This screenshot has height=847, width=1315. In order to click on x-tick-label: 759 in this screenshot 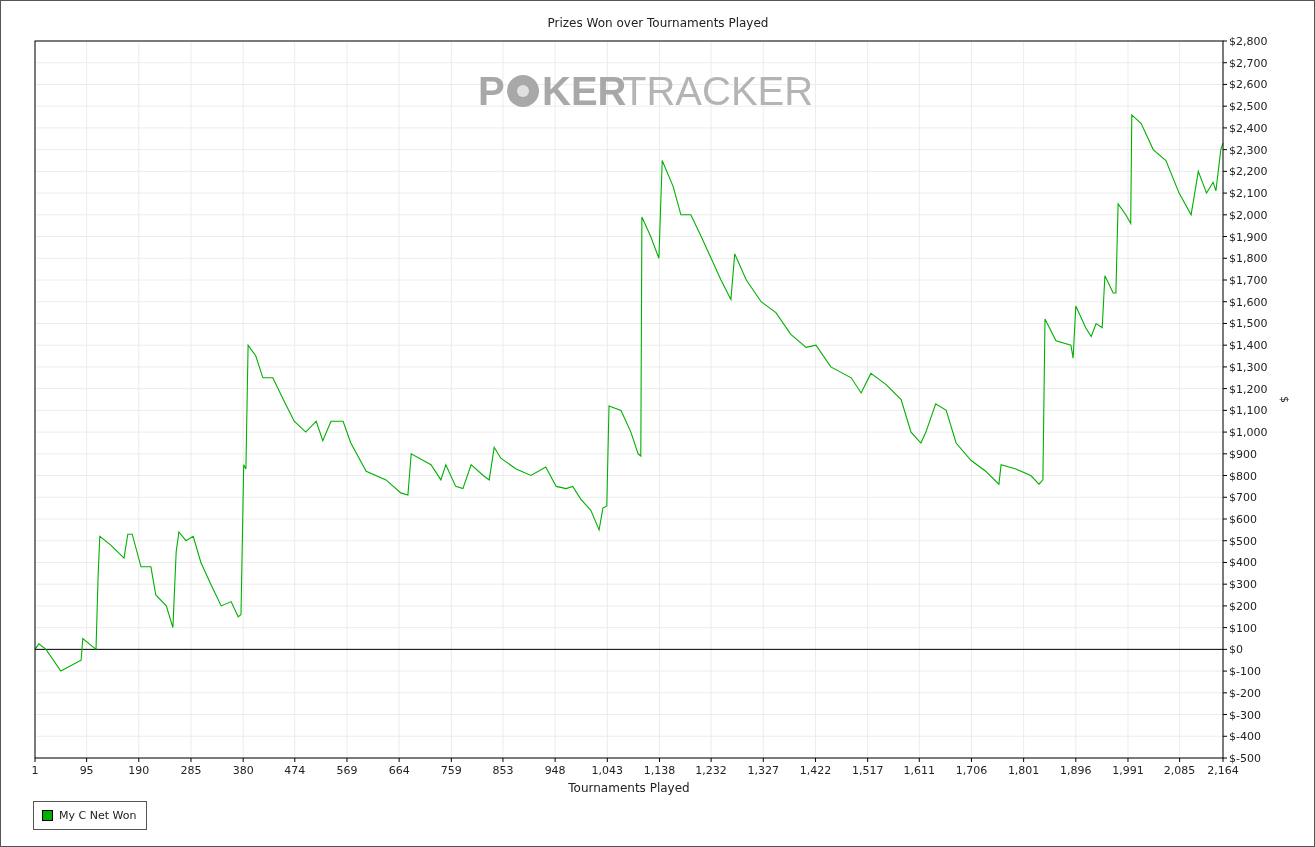, I will do `click(451, 770)`.